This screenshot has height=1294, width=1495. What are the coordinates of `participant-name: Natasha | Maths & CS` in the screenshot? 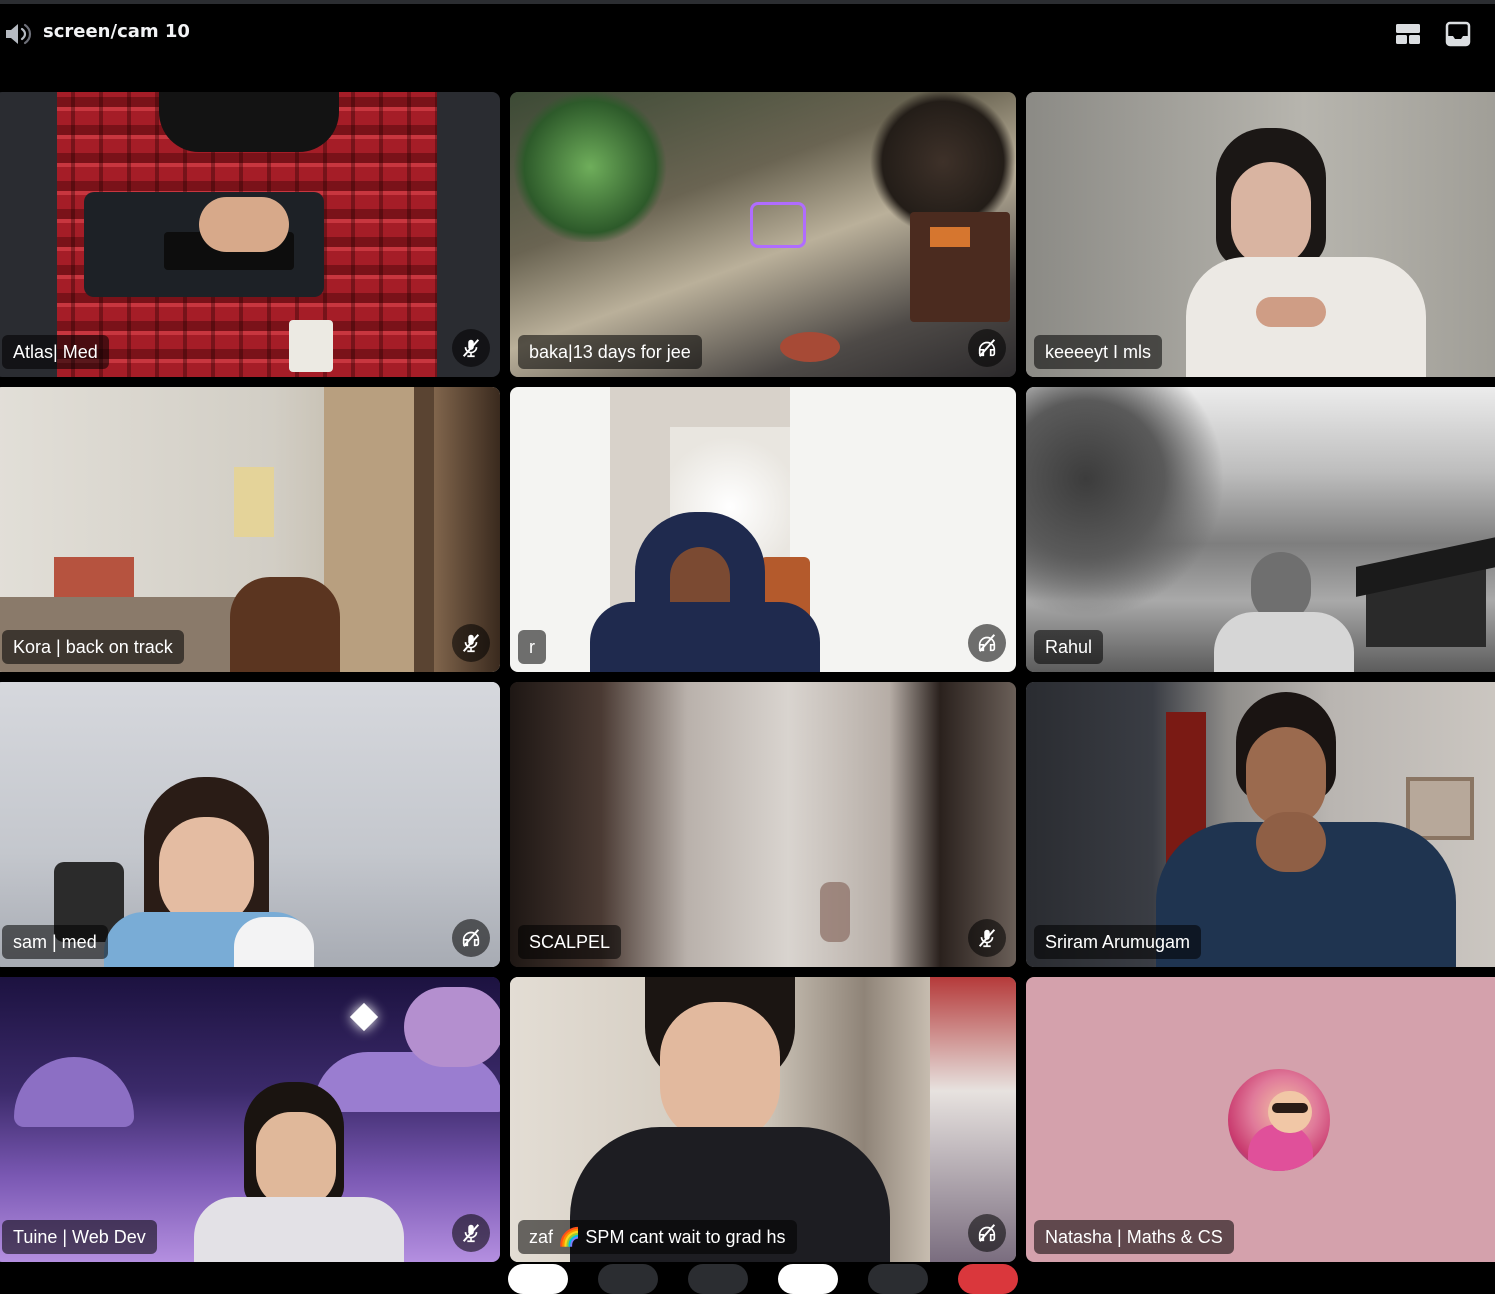 It's located at (1134, 1237).